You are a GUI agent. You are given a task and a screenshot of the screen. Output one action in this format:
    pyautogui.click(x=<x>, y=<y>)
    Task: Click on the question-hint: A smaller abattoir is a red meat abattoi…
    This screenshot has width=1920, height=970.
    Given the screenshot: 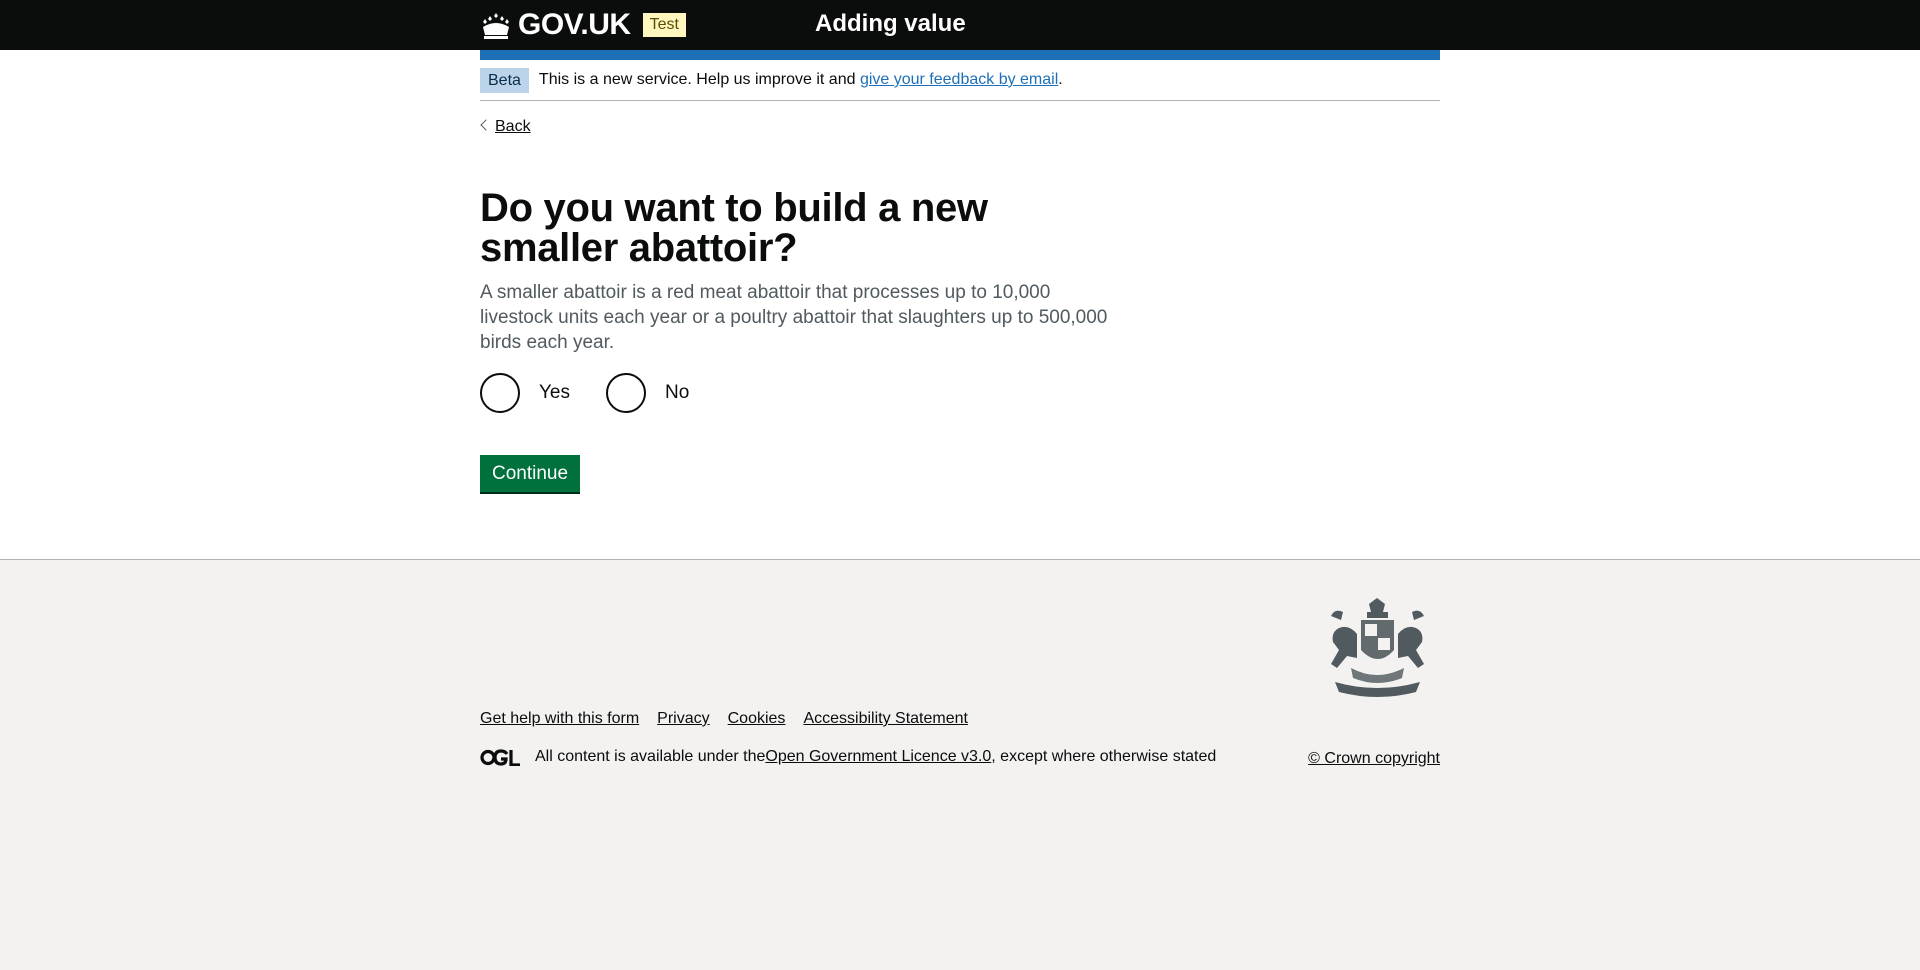 What is the action you would take?
    pyautogui.click(x=794, y=317)
    